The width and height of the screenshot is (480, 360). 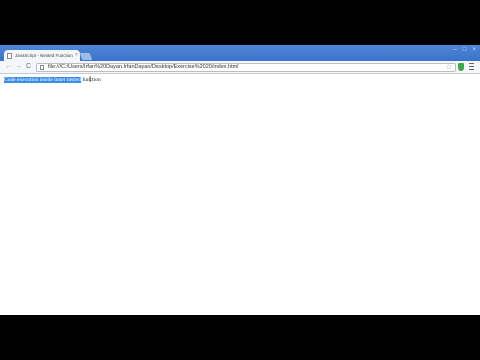 I want to click on window-controls: – □ ×, so click(x=465, y=50).